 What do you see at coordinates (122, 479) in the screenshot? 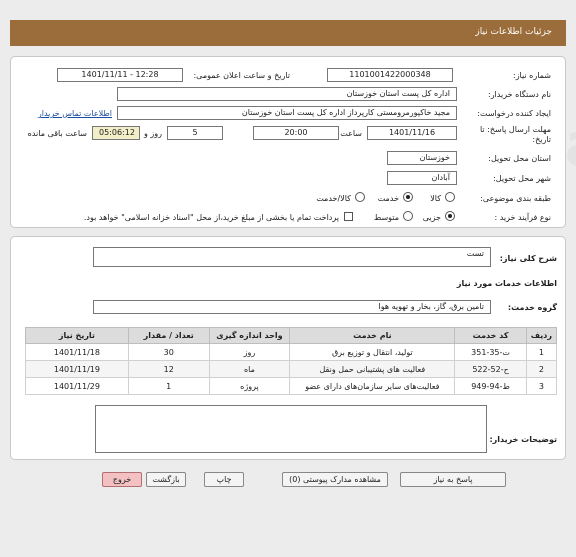
I see `exit-button: خروج` at bounding box center [122, 479].